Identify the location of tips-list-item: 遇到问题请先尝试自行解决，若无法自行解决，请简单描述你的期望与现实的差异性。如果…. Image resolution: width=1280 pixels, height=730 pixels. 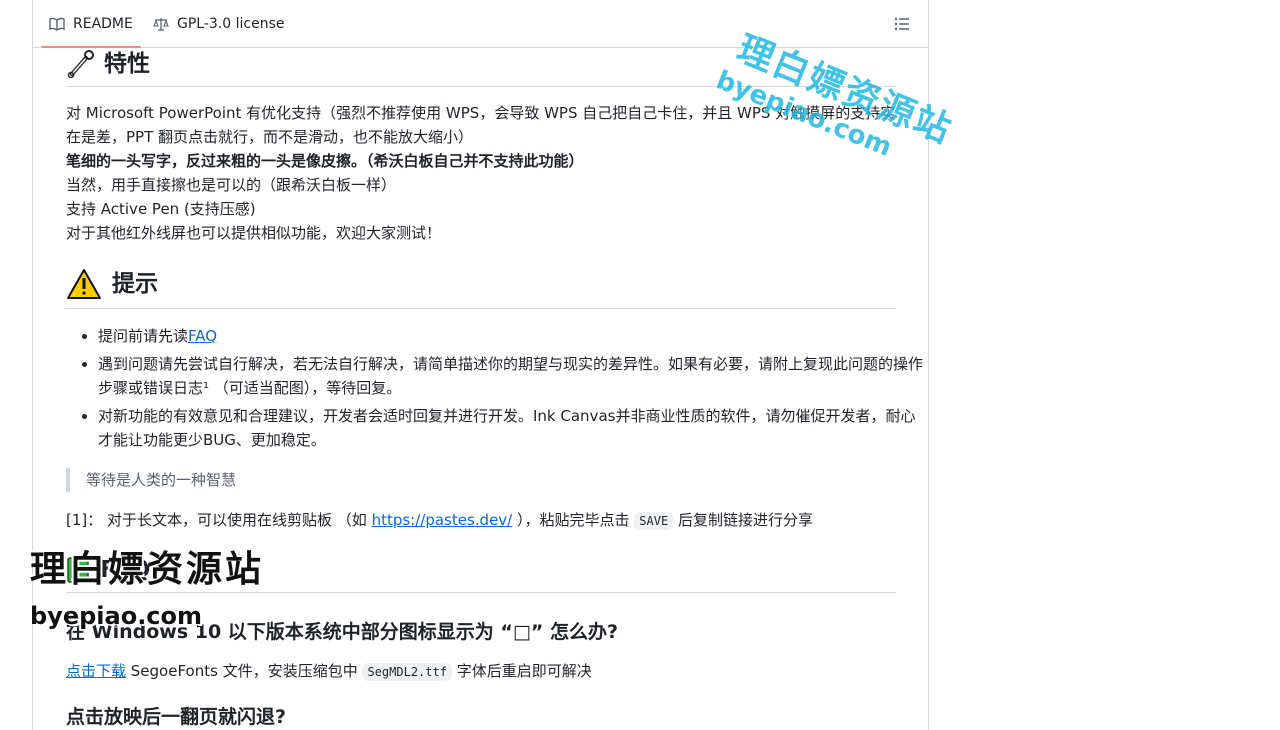
(513, 376).